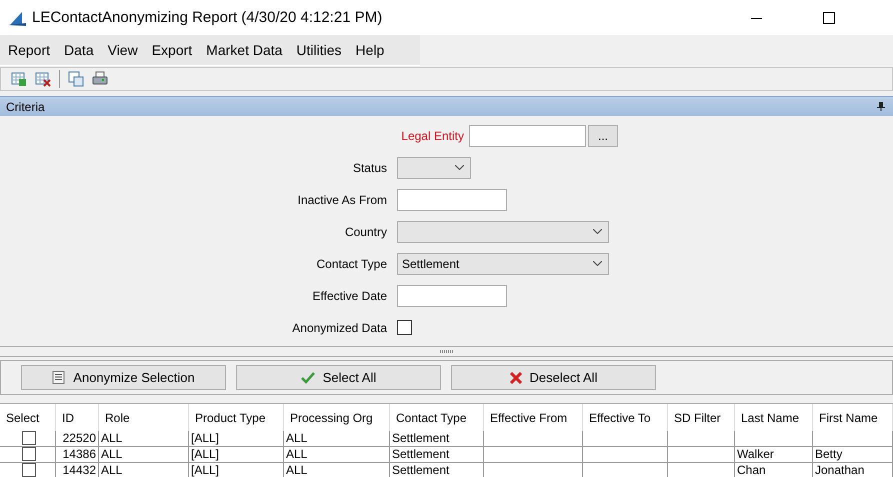 This screenshot has height=477, width=893. What do you see at coordinates (447, 351) in the screenshot?
I see `splitter-grip` at bounding box center [447, 351].